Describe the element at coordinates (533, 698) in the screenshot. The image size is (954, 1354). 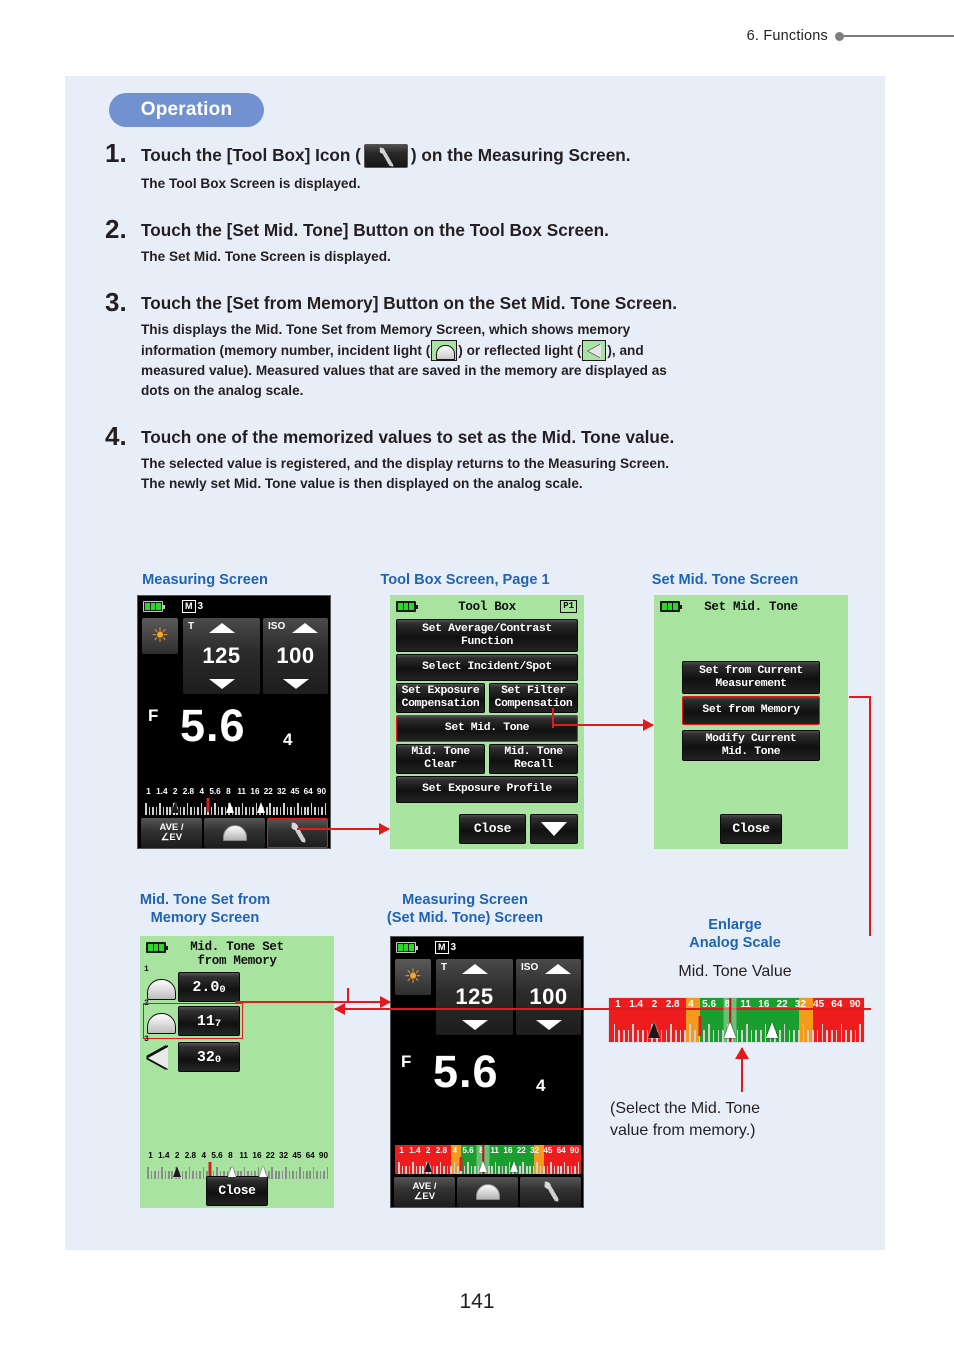
I see `tool-btn-set-filter-compensation: Set Filter Compensation` at that location.